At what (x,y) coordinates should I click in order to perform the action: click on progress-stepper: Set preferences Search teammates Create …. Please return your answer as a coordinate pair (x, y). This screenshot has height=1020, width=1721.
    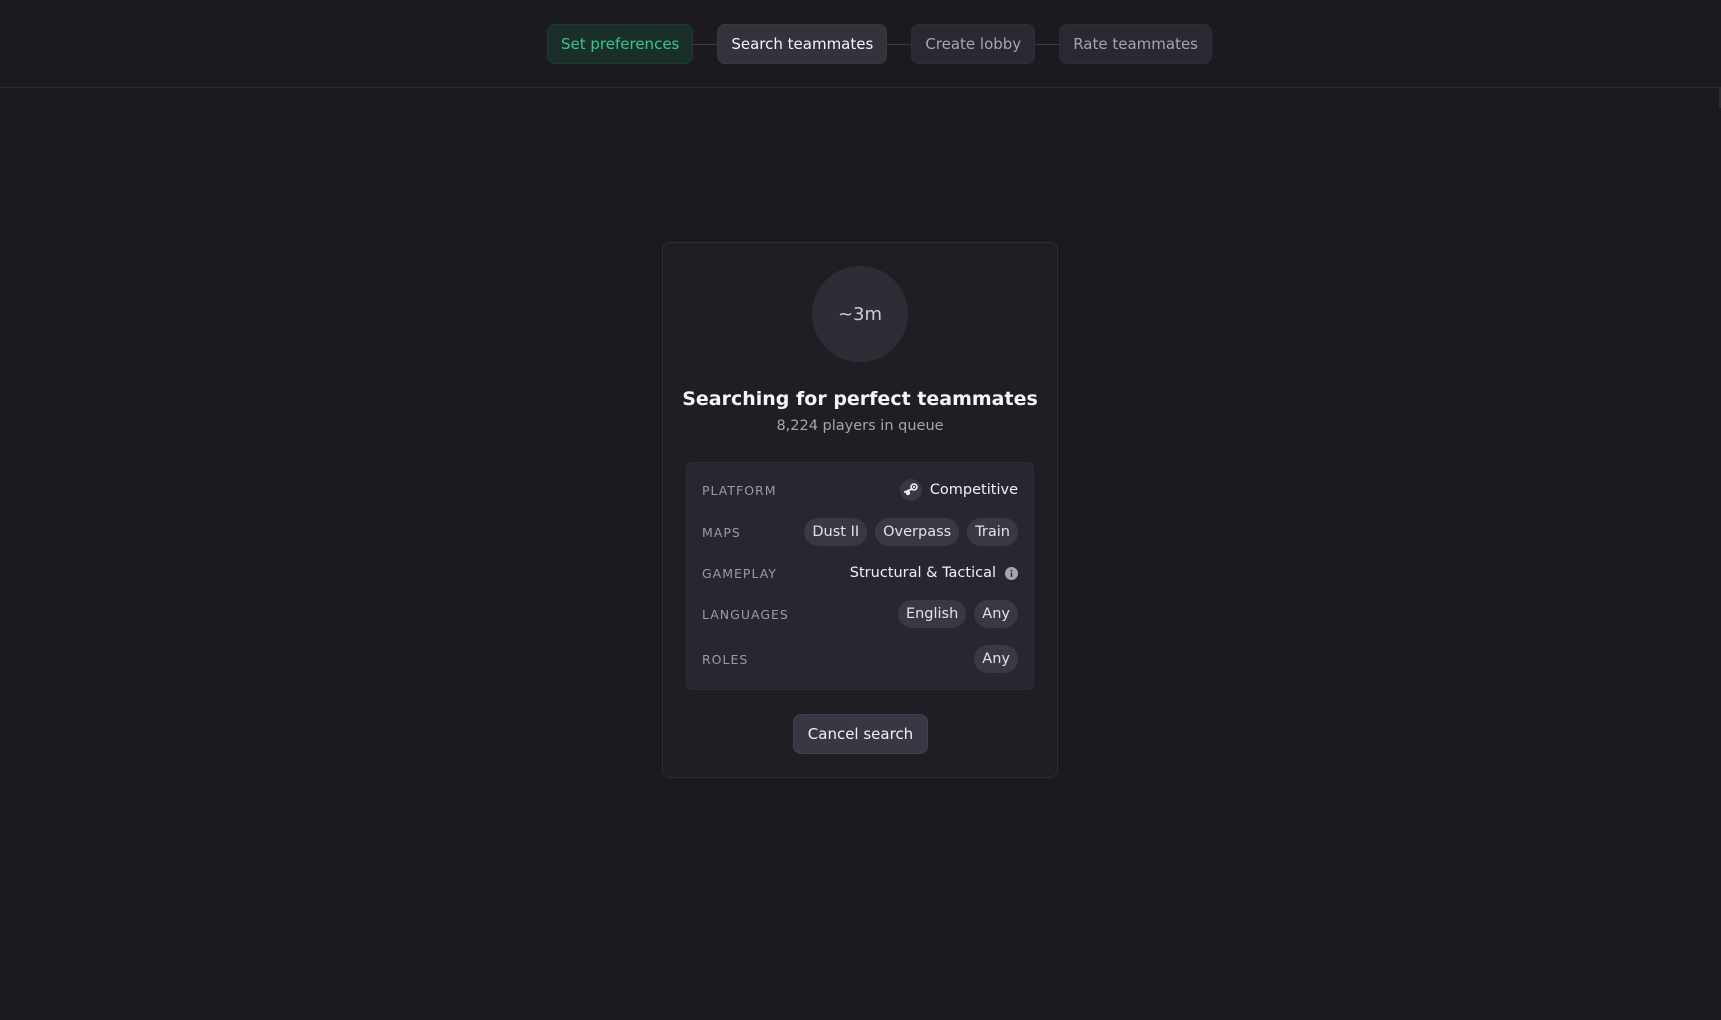
    Looking at the image, I should click on (879, 44).